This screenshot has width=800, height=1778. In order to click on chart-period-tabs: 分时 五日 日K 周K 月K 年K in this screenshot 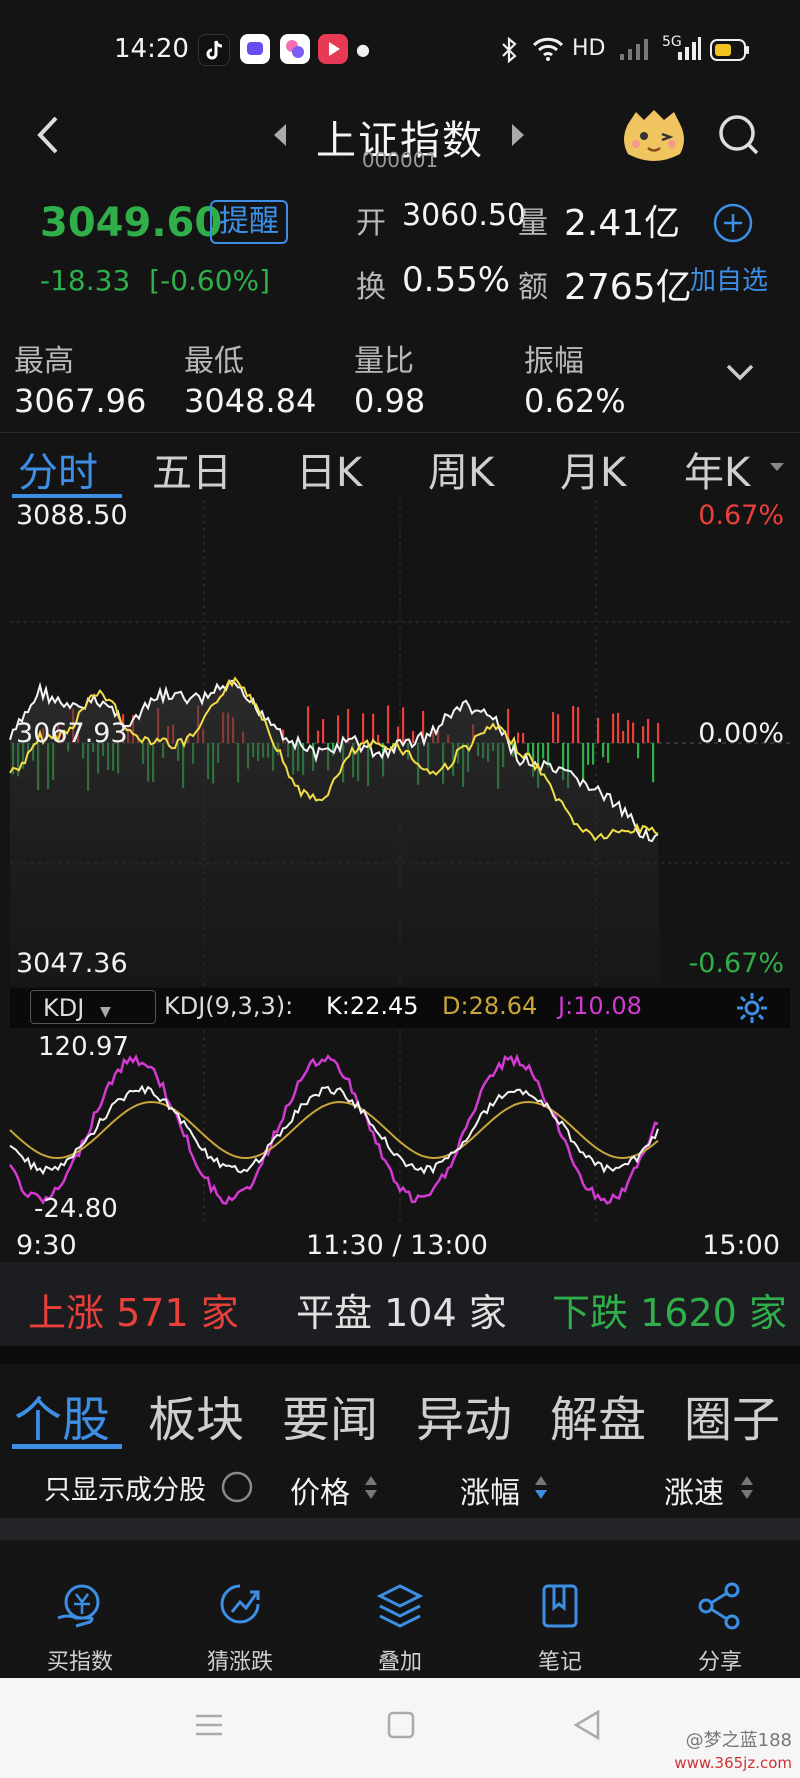, I will do `click(400, 465)`.